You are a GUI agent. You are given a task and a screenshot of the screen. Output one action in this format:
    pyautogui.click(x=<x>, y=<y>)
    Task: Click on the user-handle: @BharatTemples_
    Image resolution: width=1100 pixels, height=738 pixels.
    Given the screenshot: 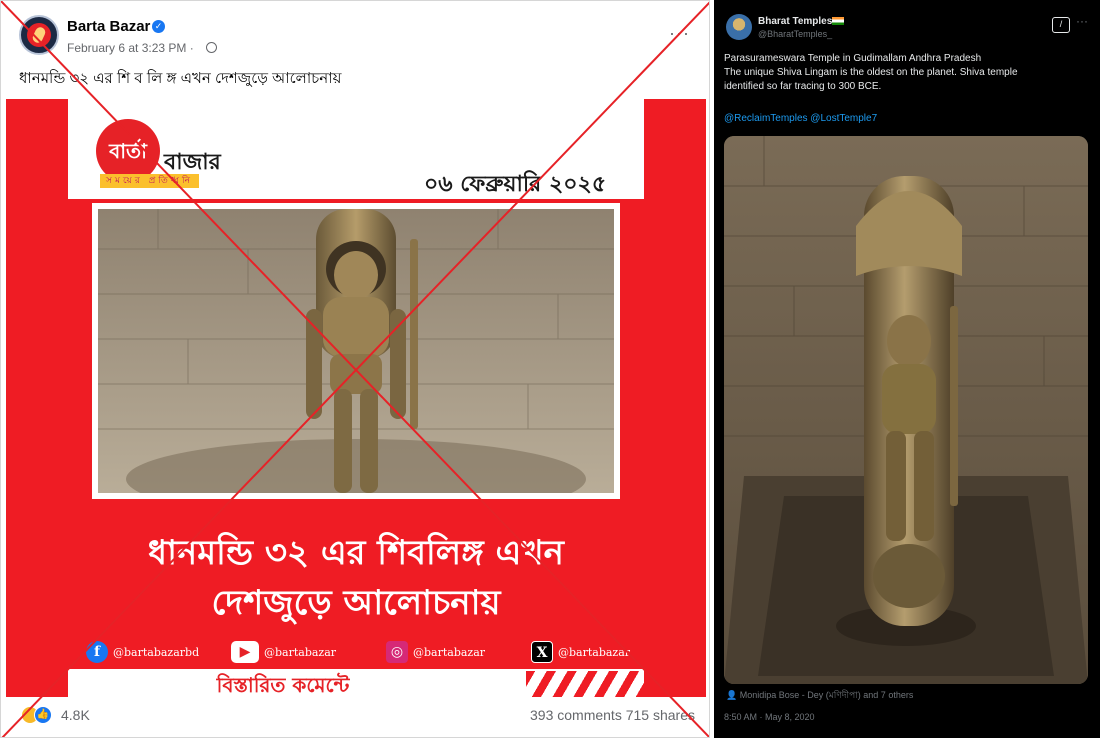 What is the action you would take?
    pyautogui.click(x=795, y=34)
    